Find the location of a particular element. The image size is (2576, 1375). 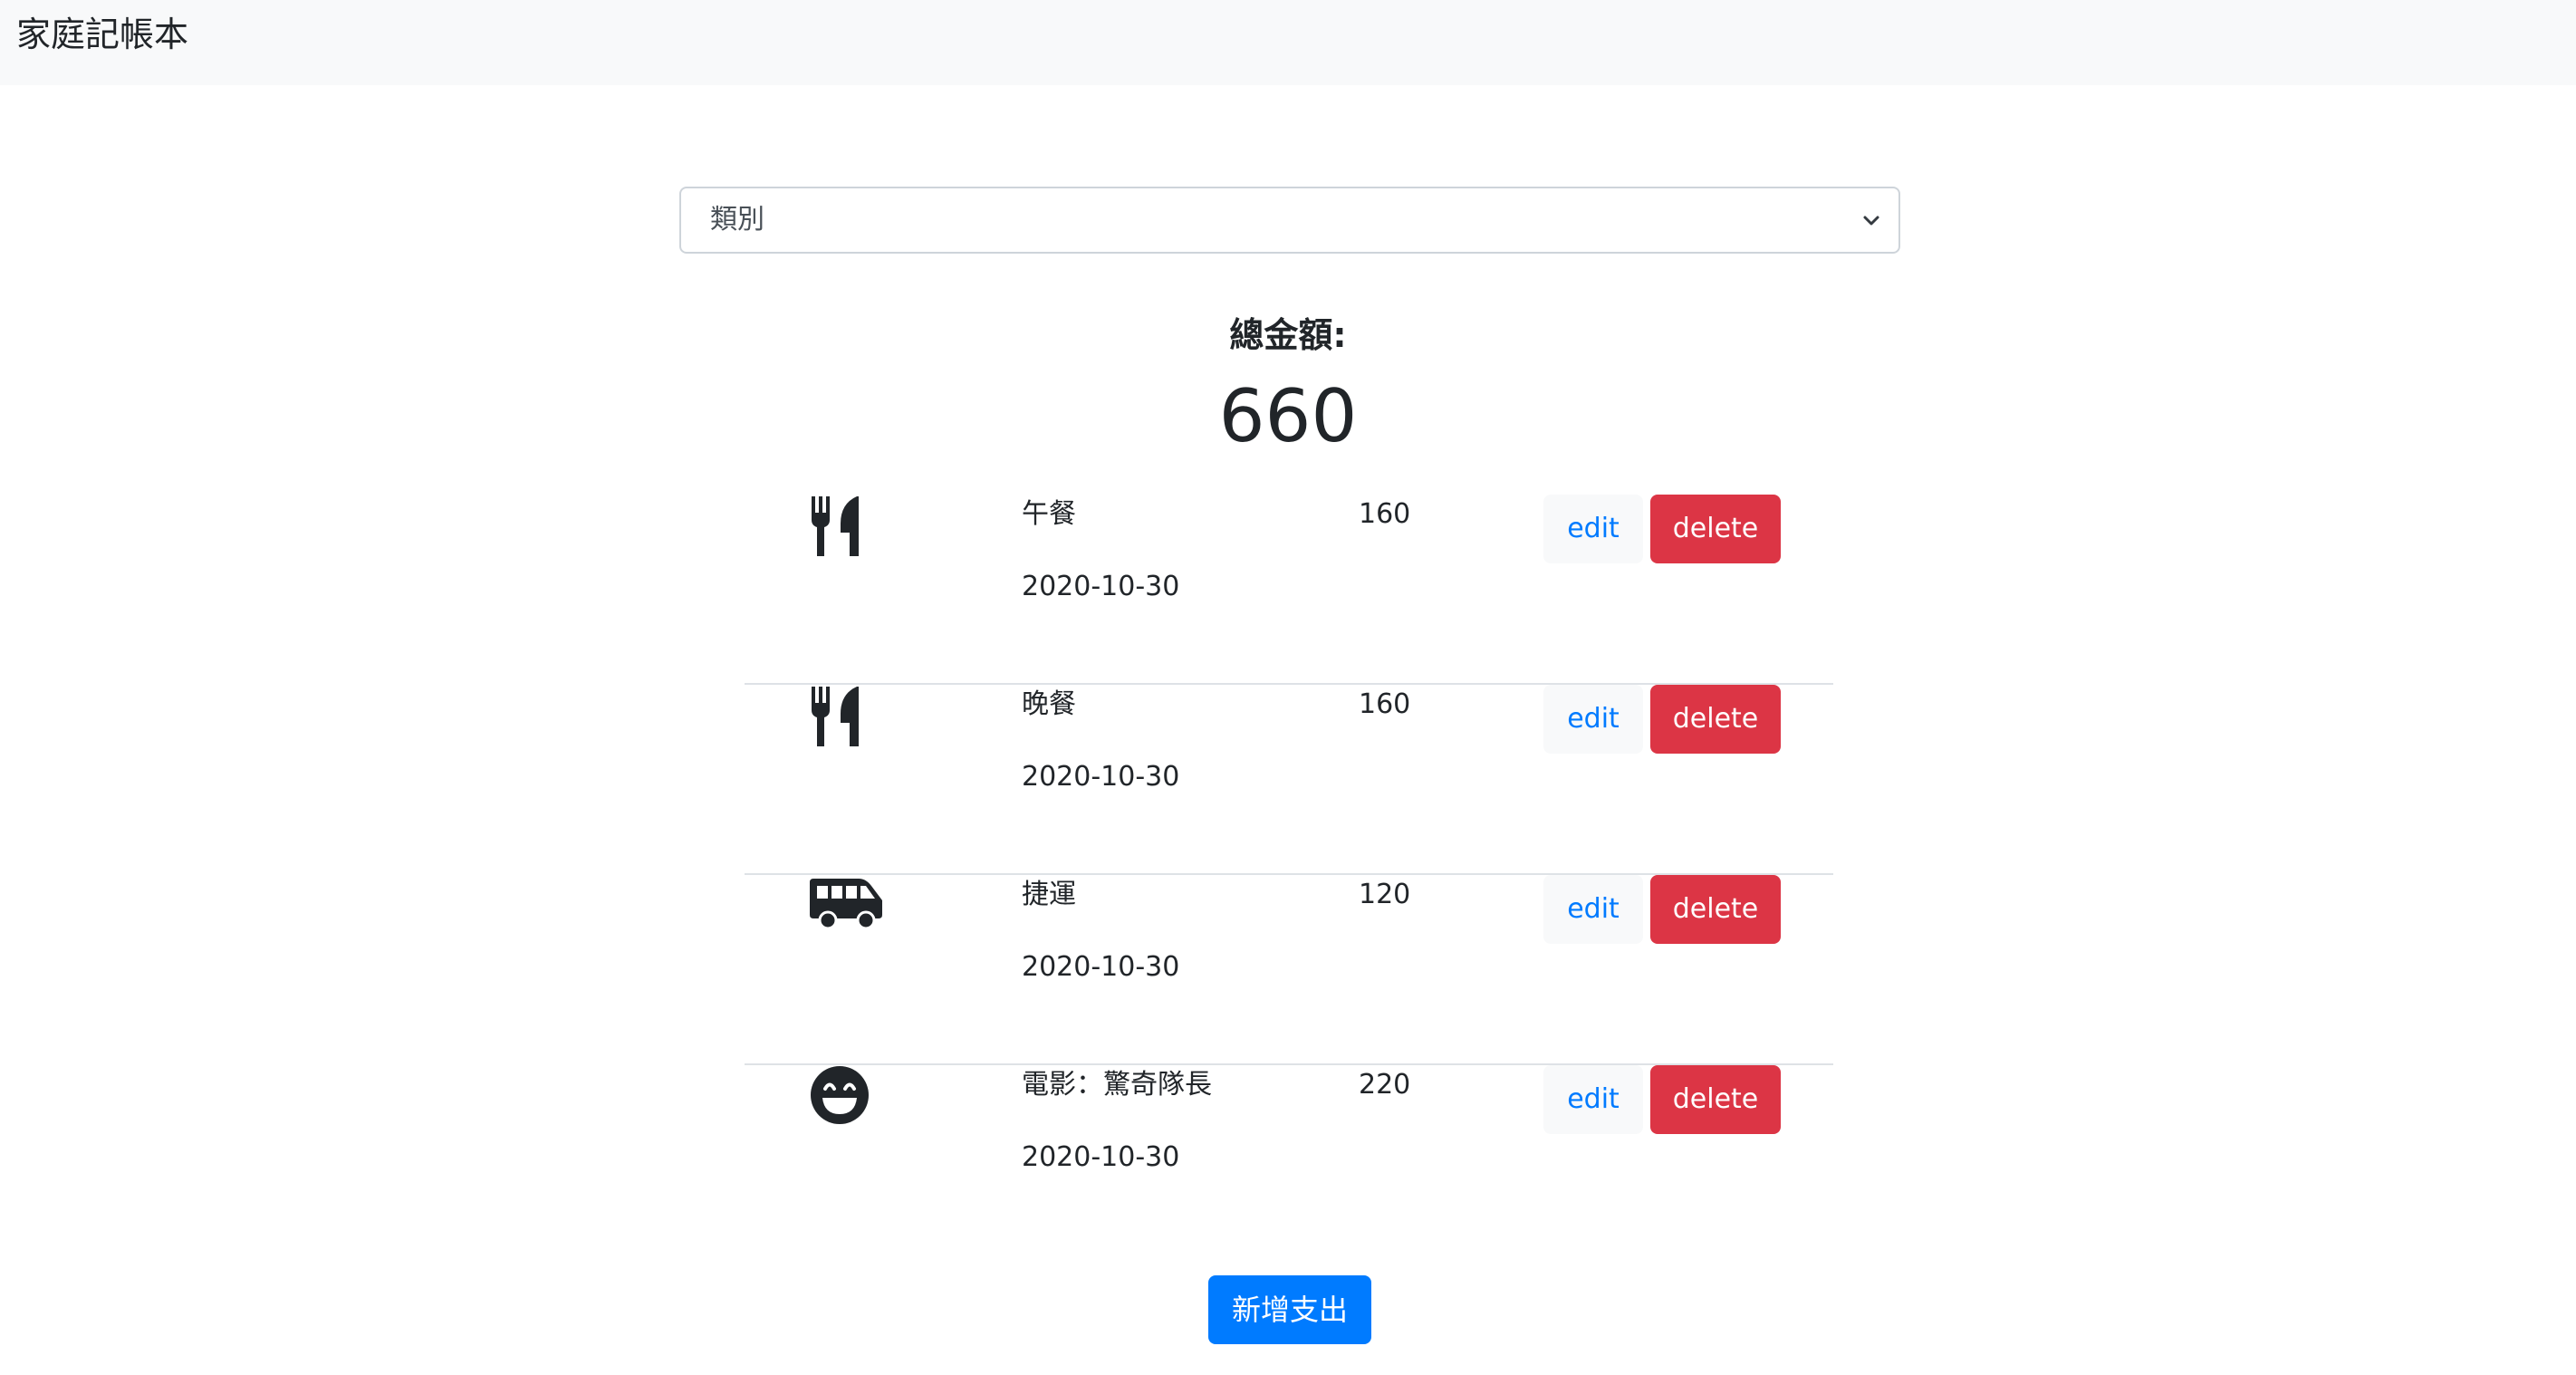

total-amount: 660 is located at coordinates (1288, 416).